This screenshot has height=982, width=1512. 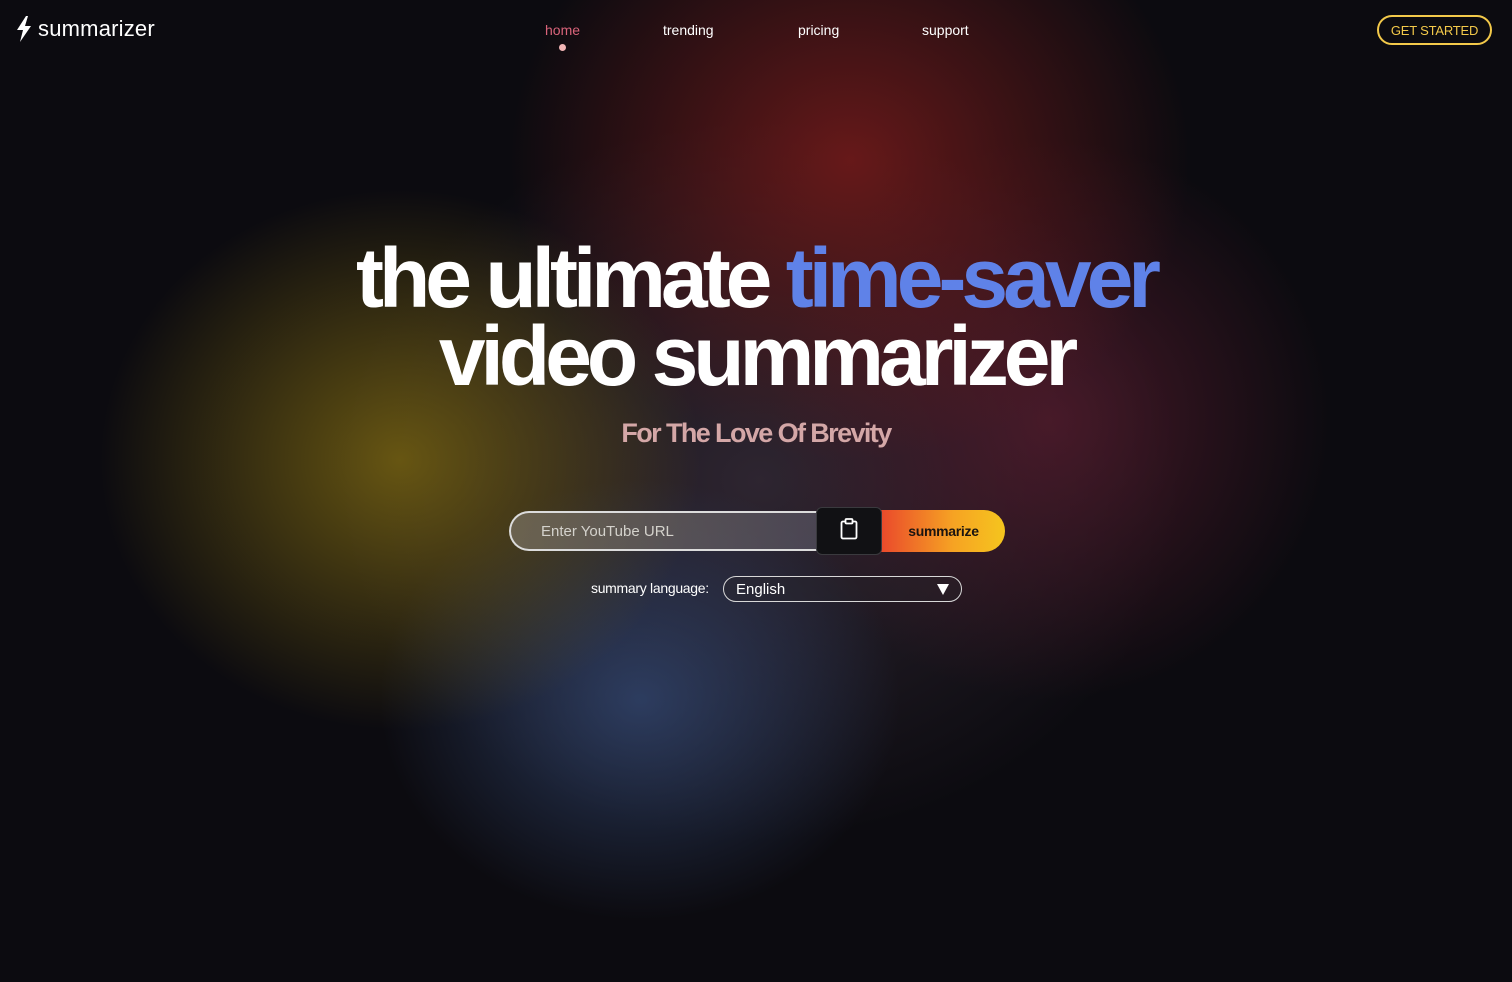 I want to click on nav-support: support, so click(x=945, y=30).